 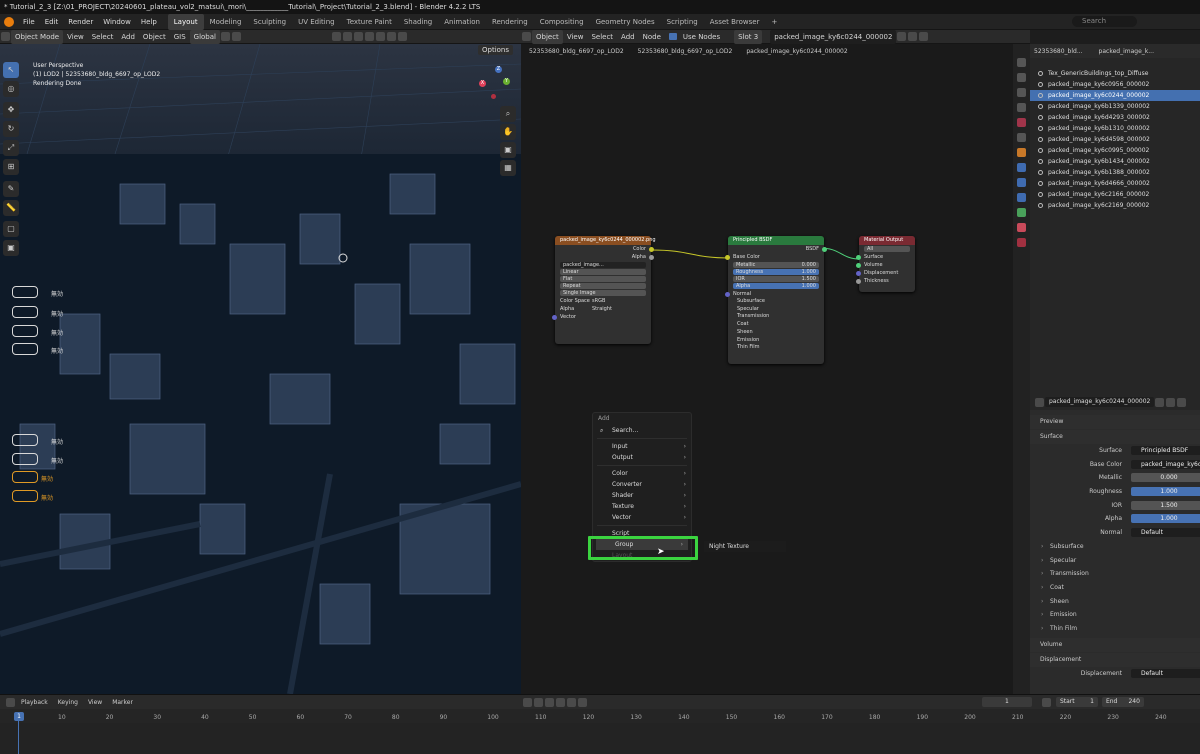 I want to click on transform-orientation-dropdown: Global, so click(x=204, y=36).